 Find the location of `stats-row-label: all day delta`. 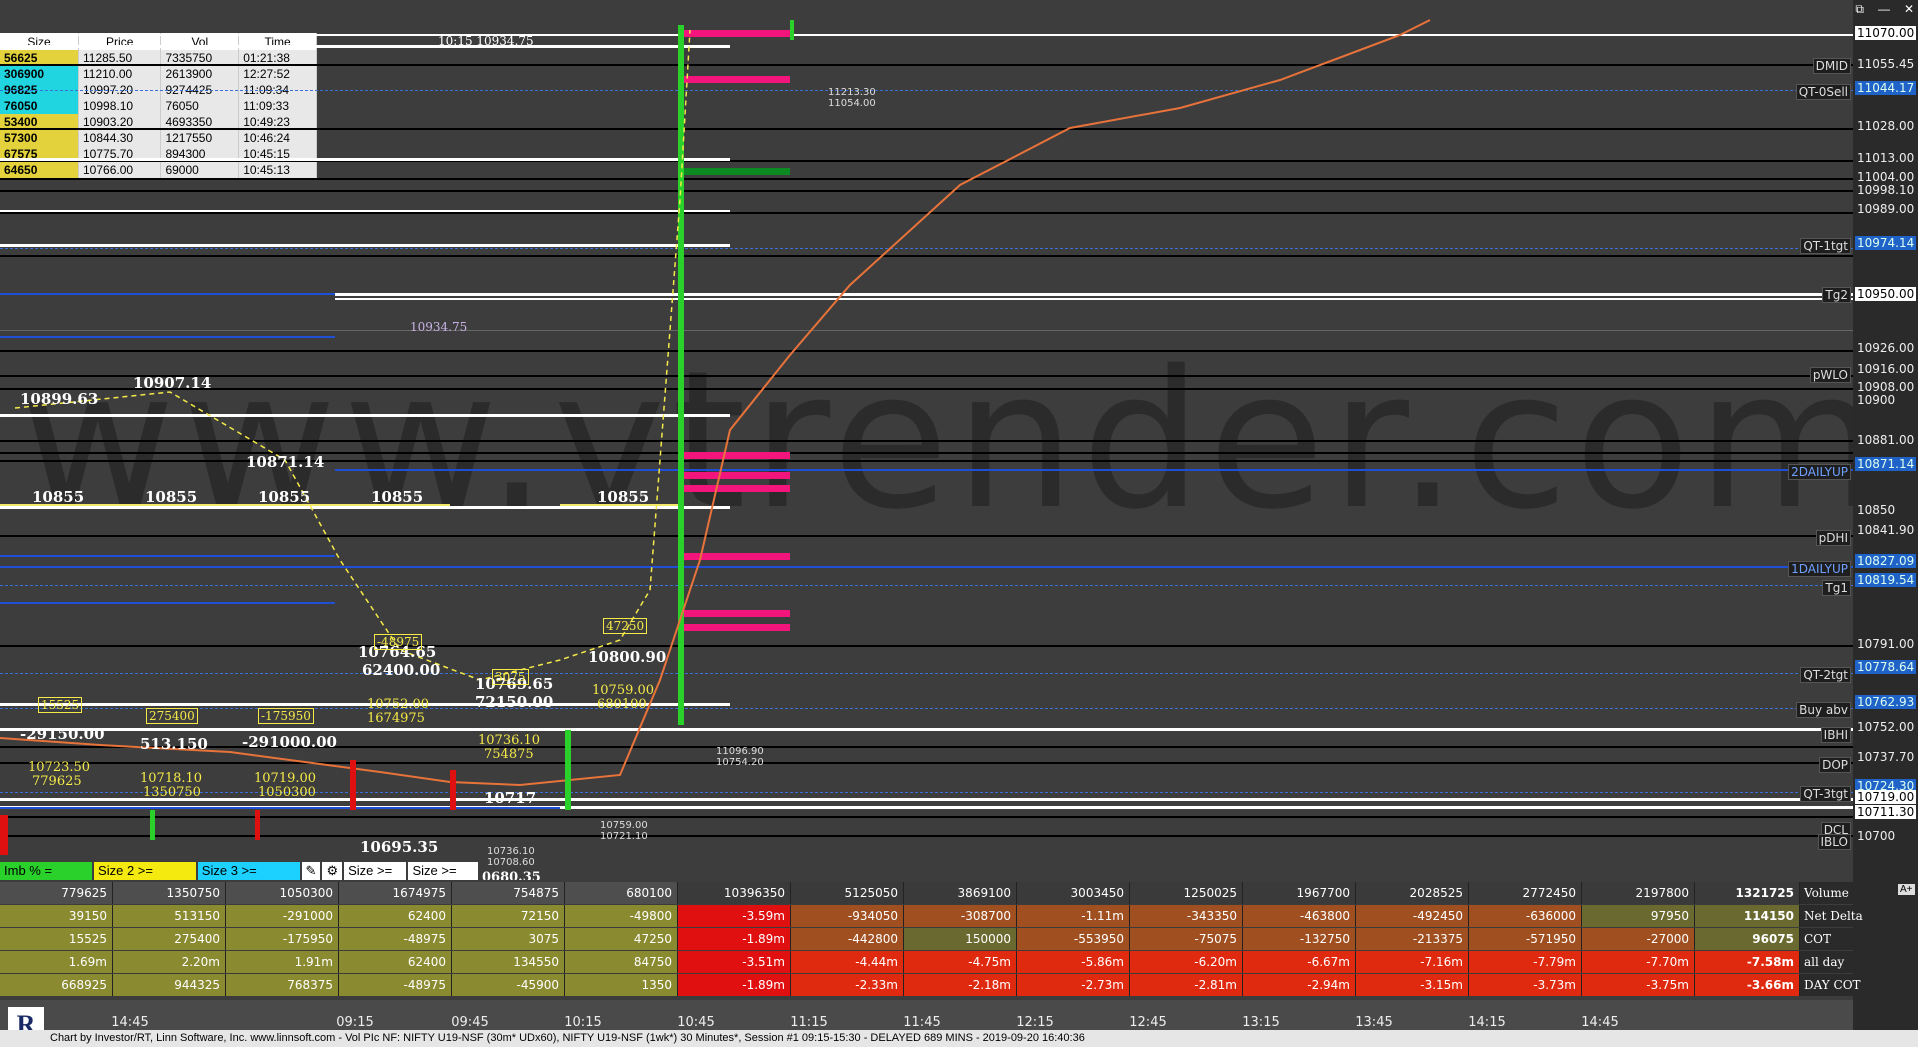

stats-row-label: all day delta is located at coordinates (1837, 971).